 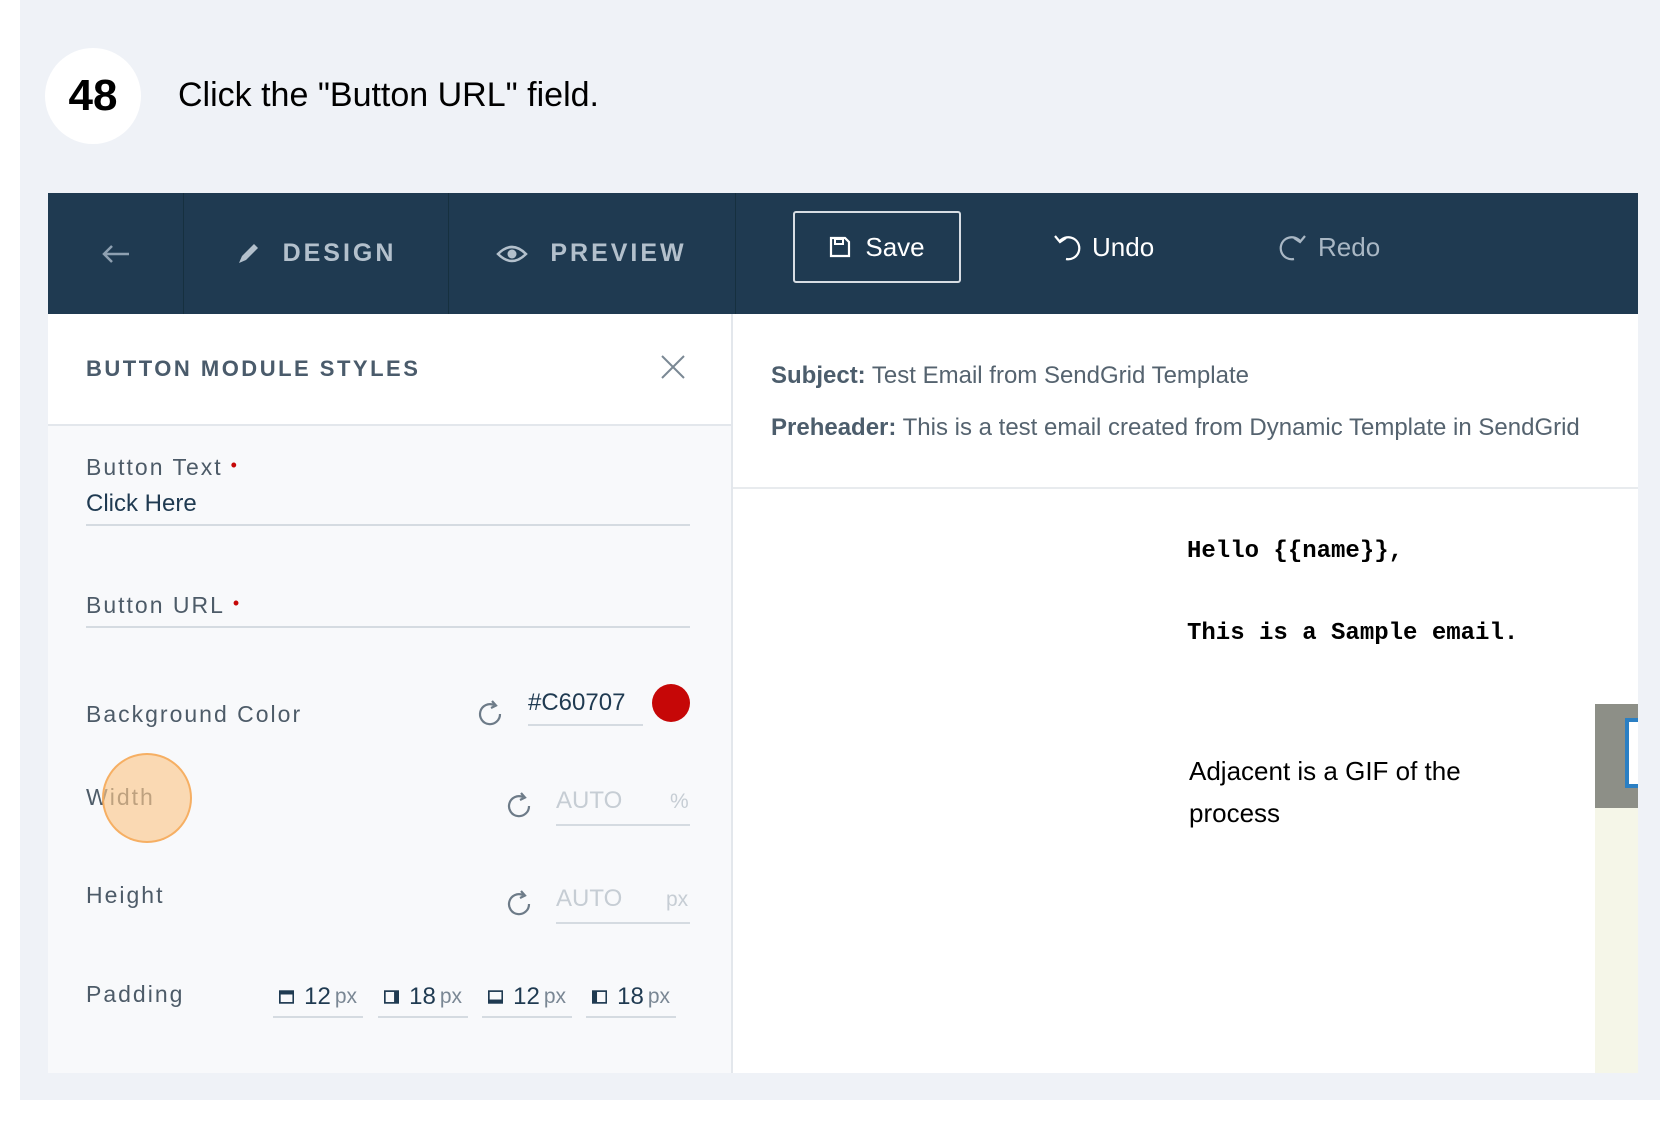 I want to click on tab-design: DESIGN, so click(x=316, y=253).